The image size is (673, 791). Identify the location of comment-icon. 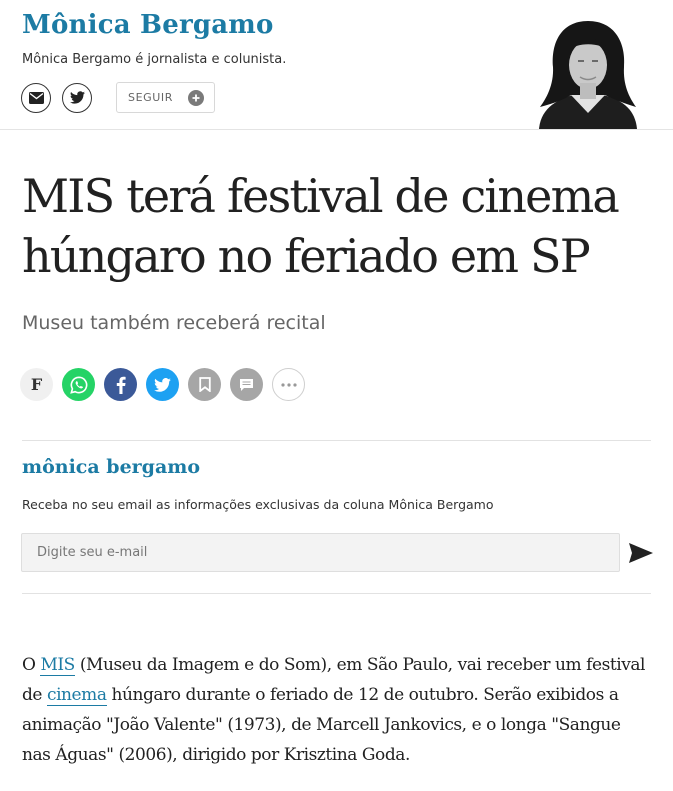
(246, 384).